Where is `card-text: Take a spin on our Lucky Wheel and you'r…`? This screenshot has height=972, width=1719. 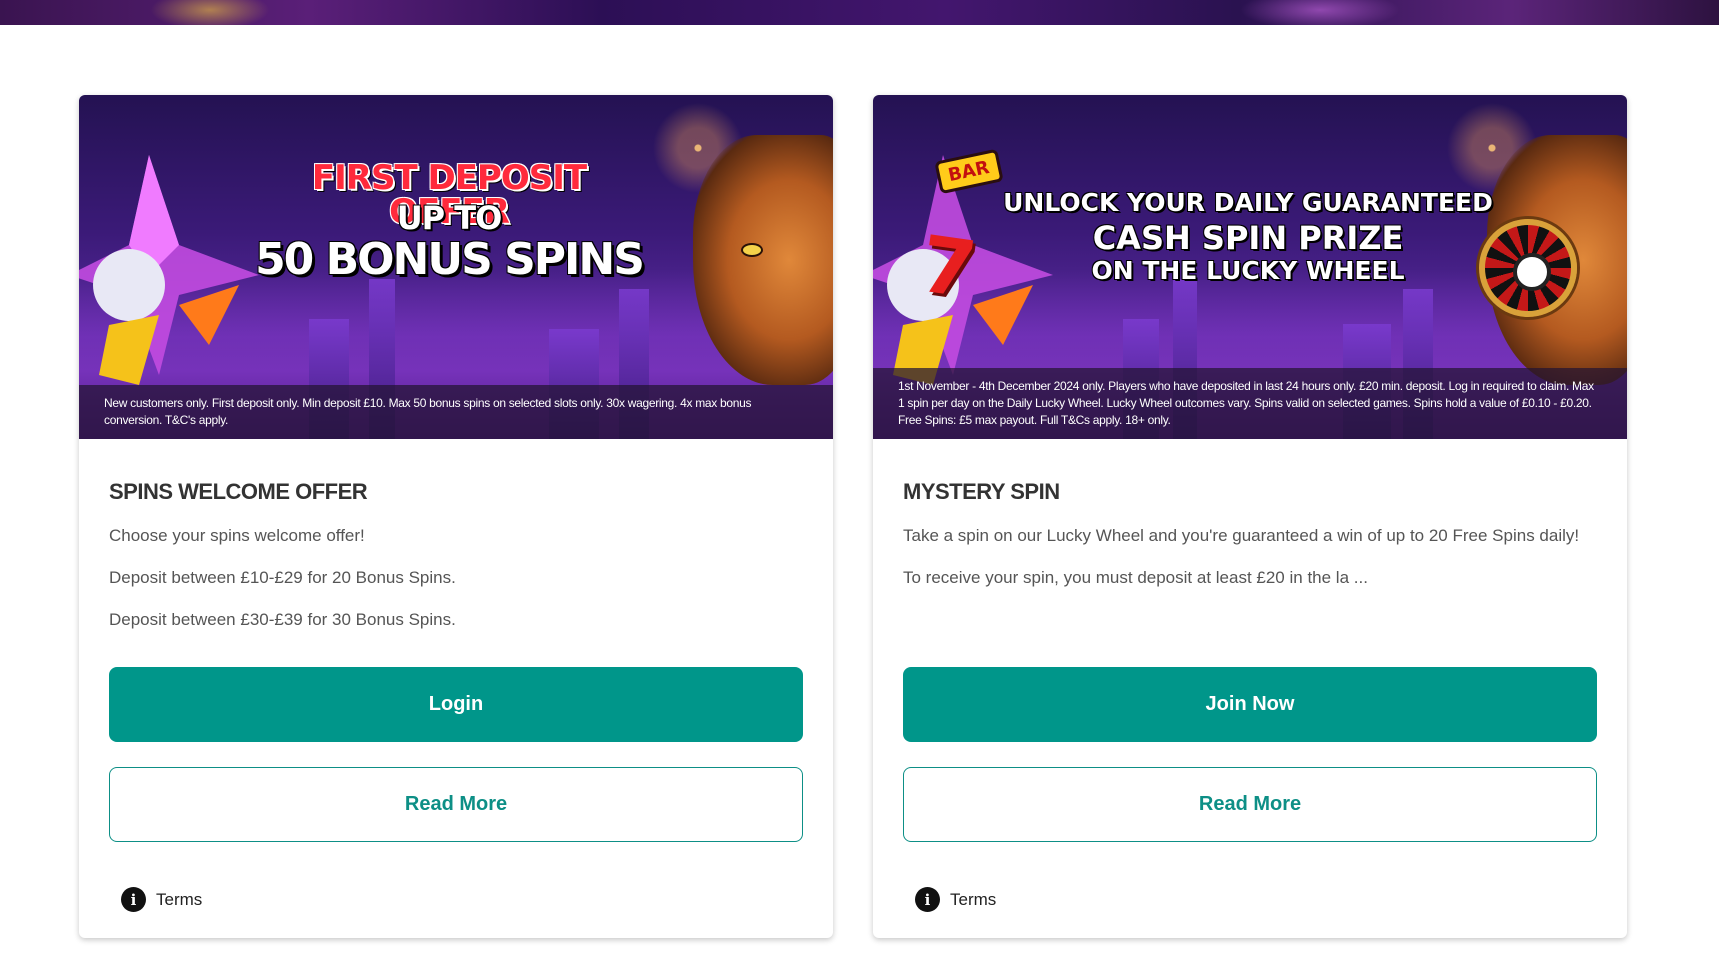
card-text: Take a spin on our Lucky Wheel and you'r… is located at coordinates (1241, 535).